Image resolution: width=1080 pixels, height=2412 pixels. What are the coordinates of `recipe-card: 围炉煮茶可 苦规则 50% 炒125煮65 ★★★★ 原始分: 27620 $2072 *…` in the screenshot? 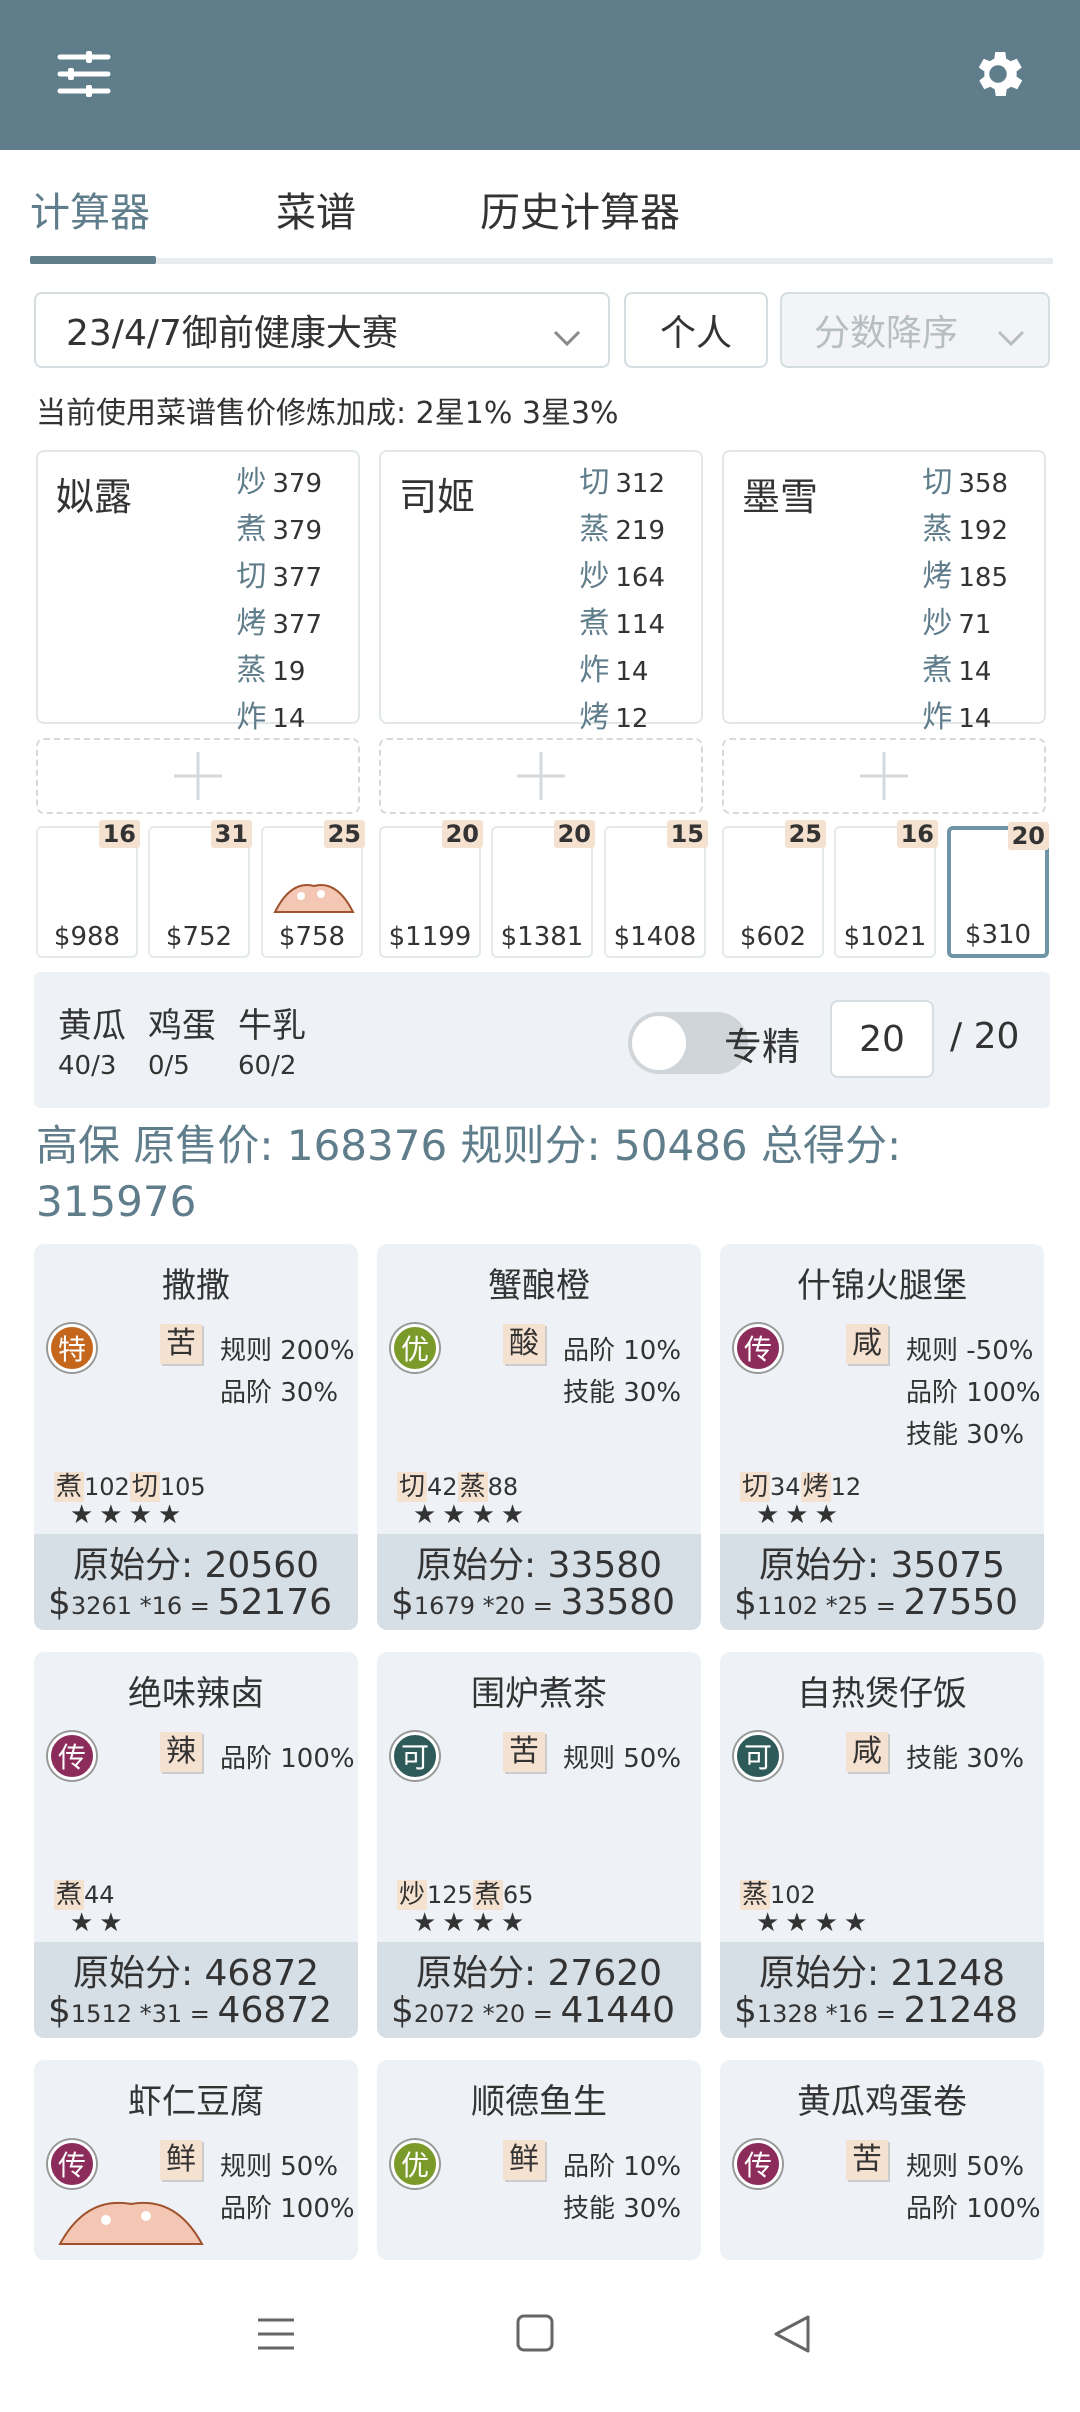 It's located at (539, 1845).